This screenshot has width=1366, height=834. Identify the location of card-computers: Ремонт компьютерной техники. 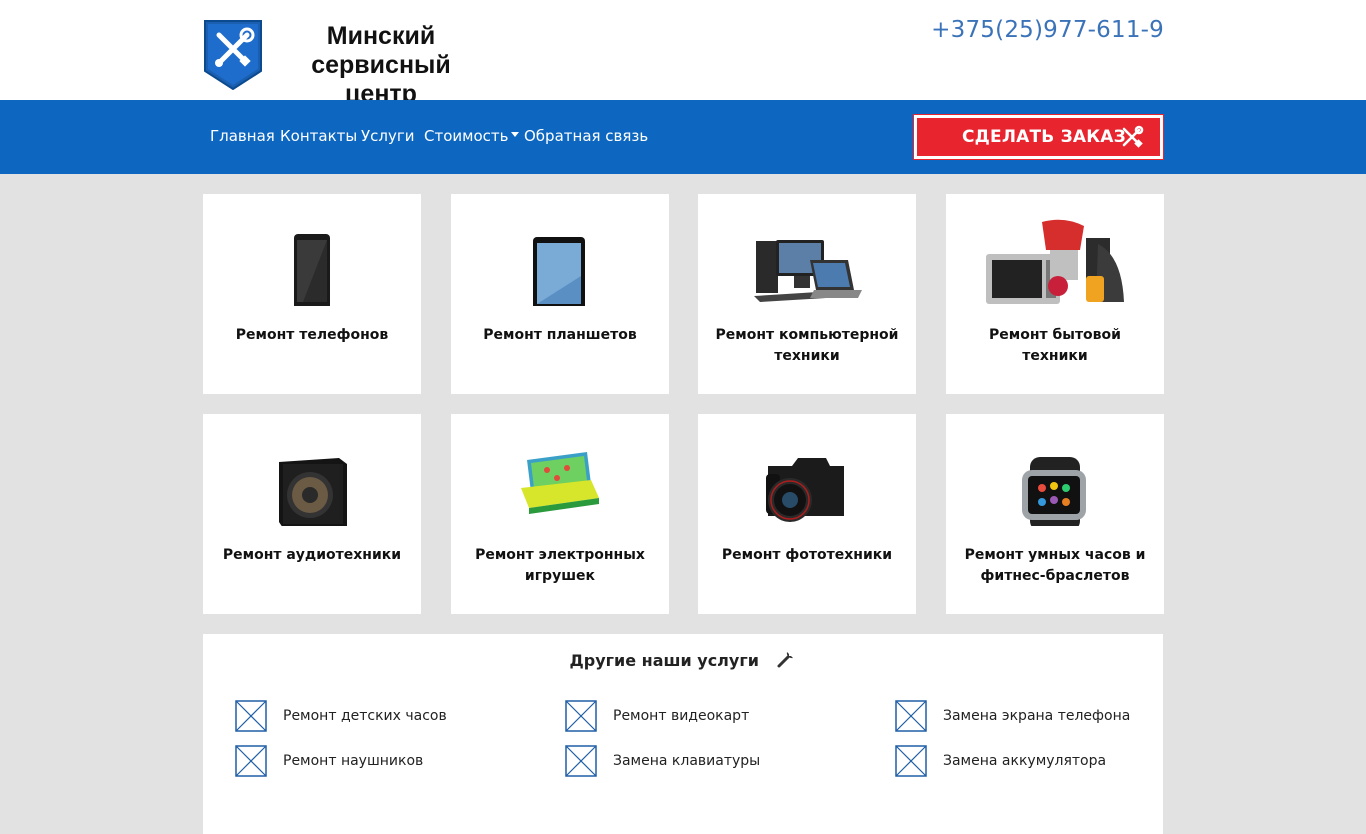
(807, 294).